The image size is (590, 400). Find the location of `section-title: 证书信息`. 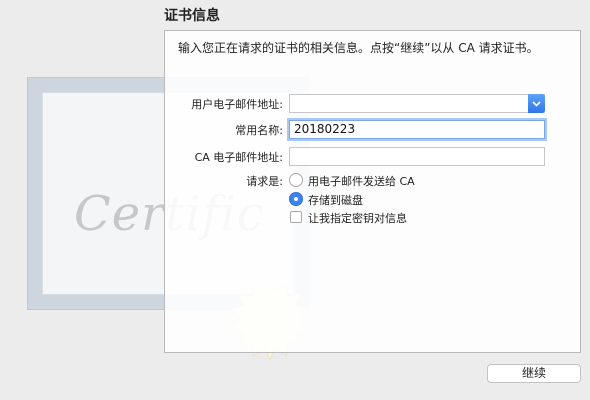

section-title: 证书信息 is located at coordinates (192, 16).